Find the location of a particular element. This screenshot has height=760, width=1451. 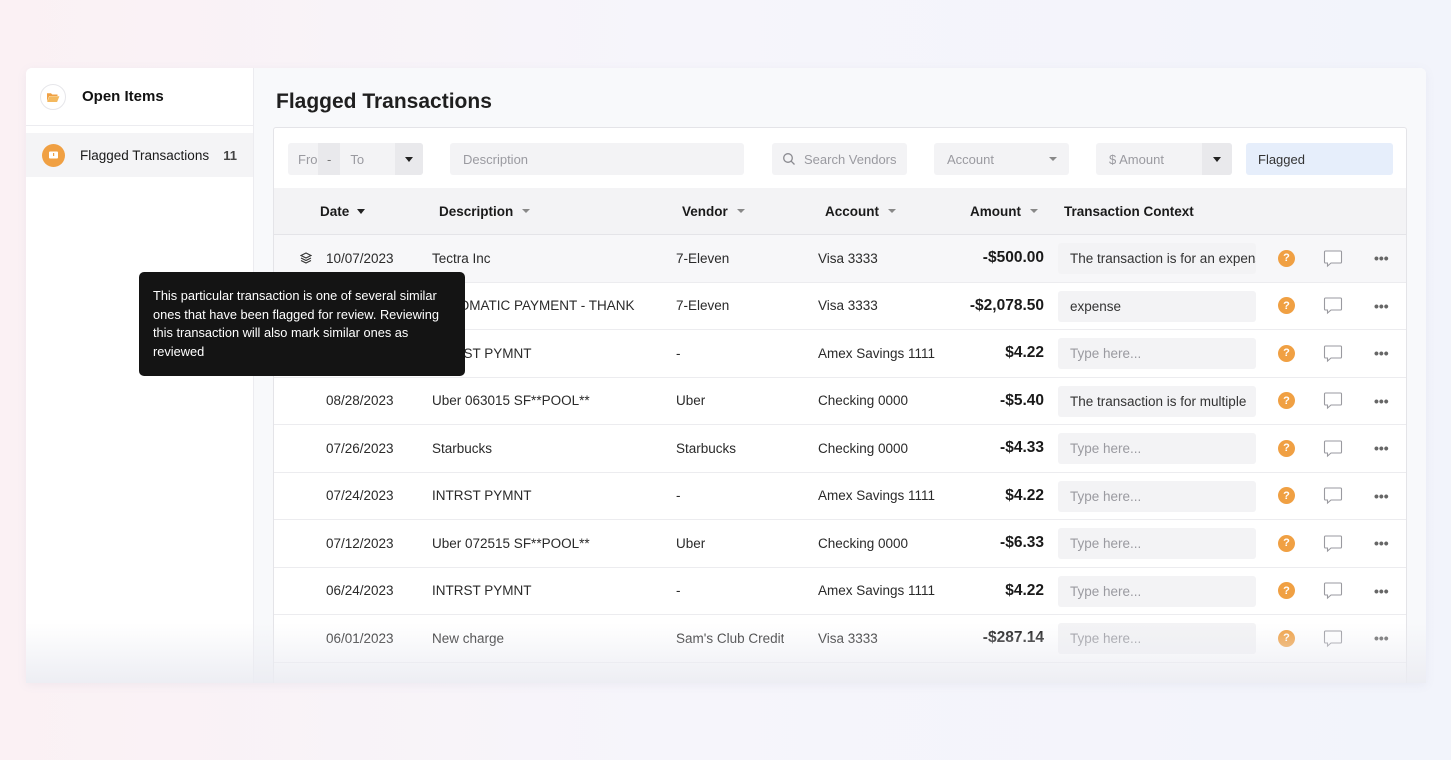

cell-amount: -$5.40 is located at coordinates (1022, 400).